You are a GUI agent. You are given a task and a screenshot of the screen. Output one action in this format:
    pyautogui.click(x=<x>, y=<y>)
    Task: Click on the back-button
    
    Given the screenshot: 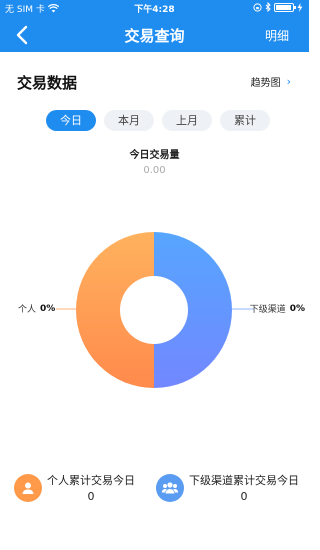 What is the action you would take?
    pyautogui.click(x=23, y=35)
    